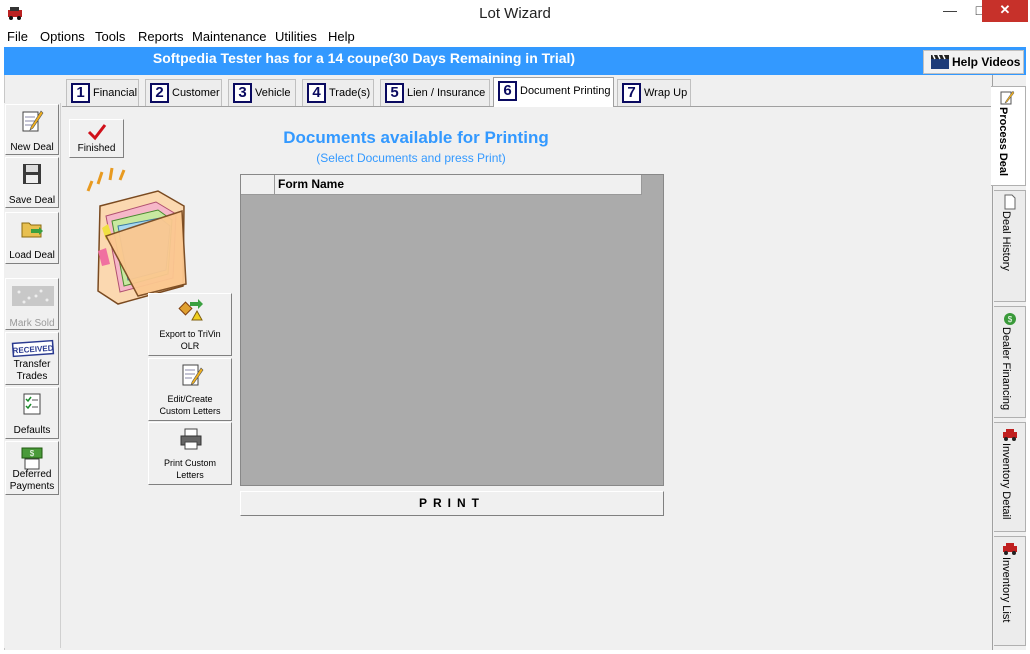 The image size is (1030, 654). I want to click on export-label: Export to TriVin OLR, so click(190, 340).